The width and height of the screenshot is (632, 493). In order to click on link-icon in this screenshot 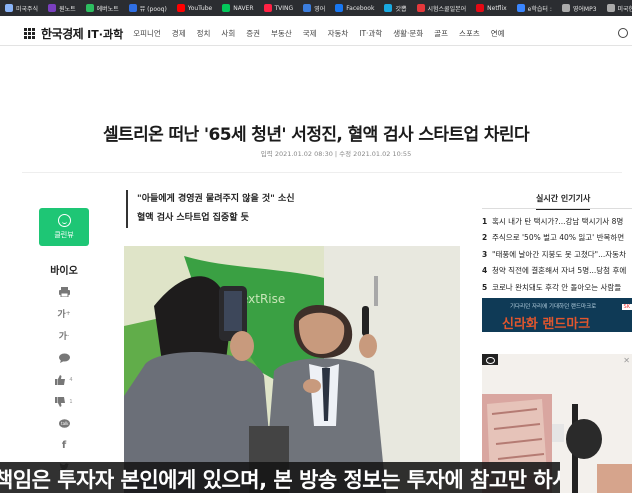, I will do `click(388, 8)`.